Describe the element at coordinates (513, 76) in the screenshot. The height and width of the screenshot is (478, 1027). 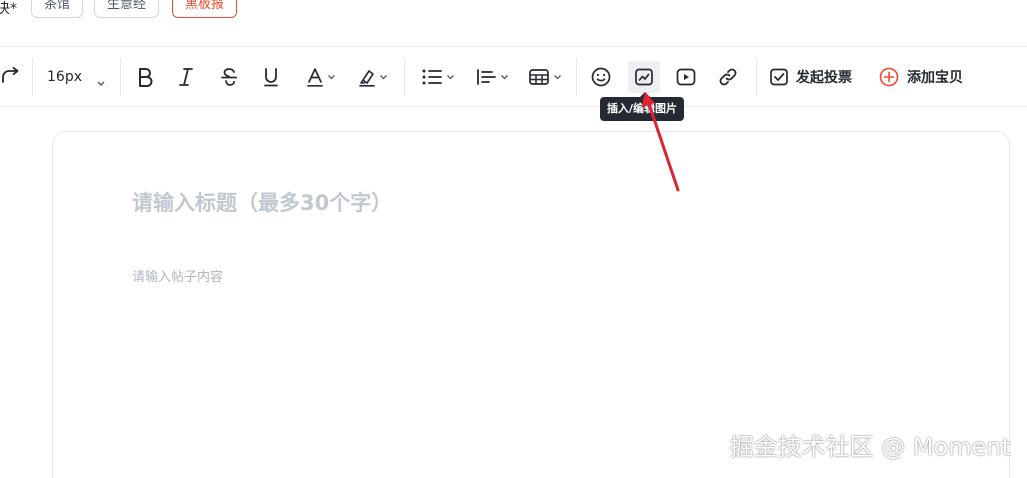
I see `editor-toolbar: 16px 发起投票 添加宝贝` at that location.